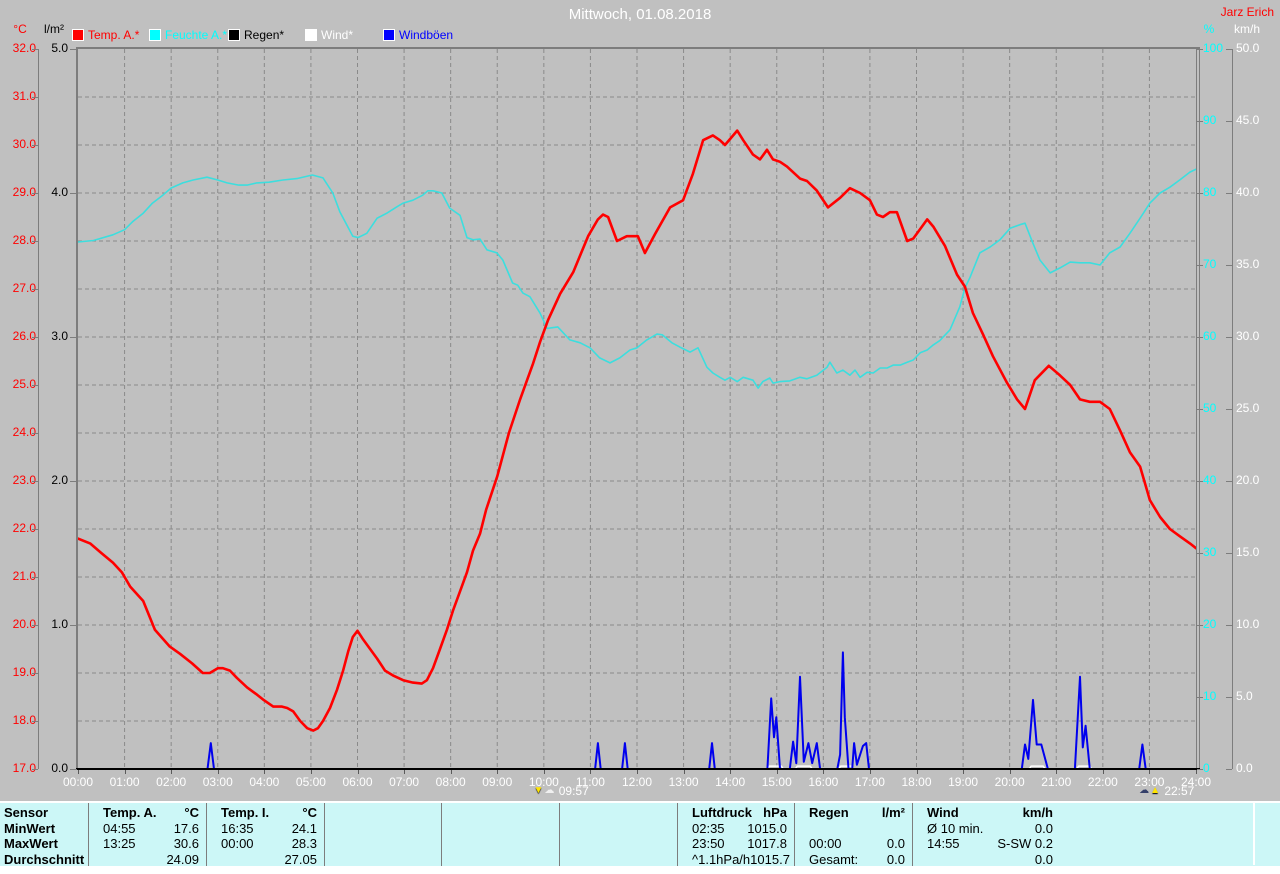 The height and width of the screenshot is (874, 1280). Describe the element at coordinates (357, 782) in the screenshot. I see `hour-label: 06:00` at that location.